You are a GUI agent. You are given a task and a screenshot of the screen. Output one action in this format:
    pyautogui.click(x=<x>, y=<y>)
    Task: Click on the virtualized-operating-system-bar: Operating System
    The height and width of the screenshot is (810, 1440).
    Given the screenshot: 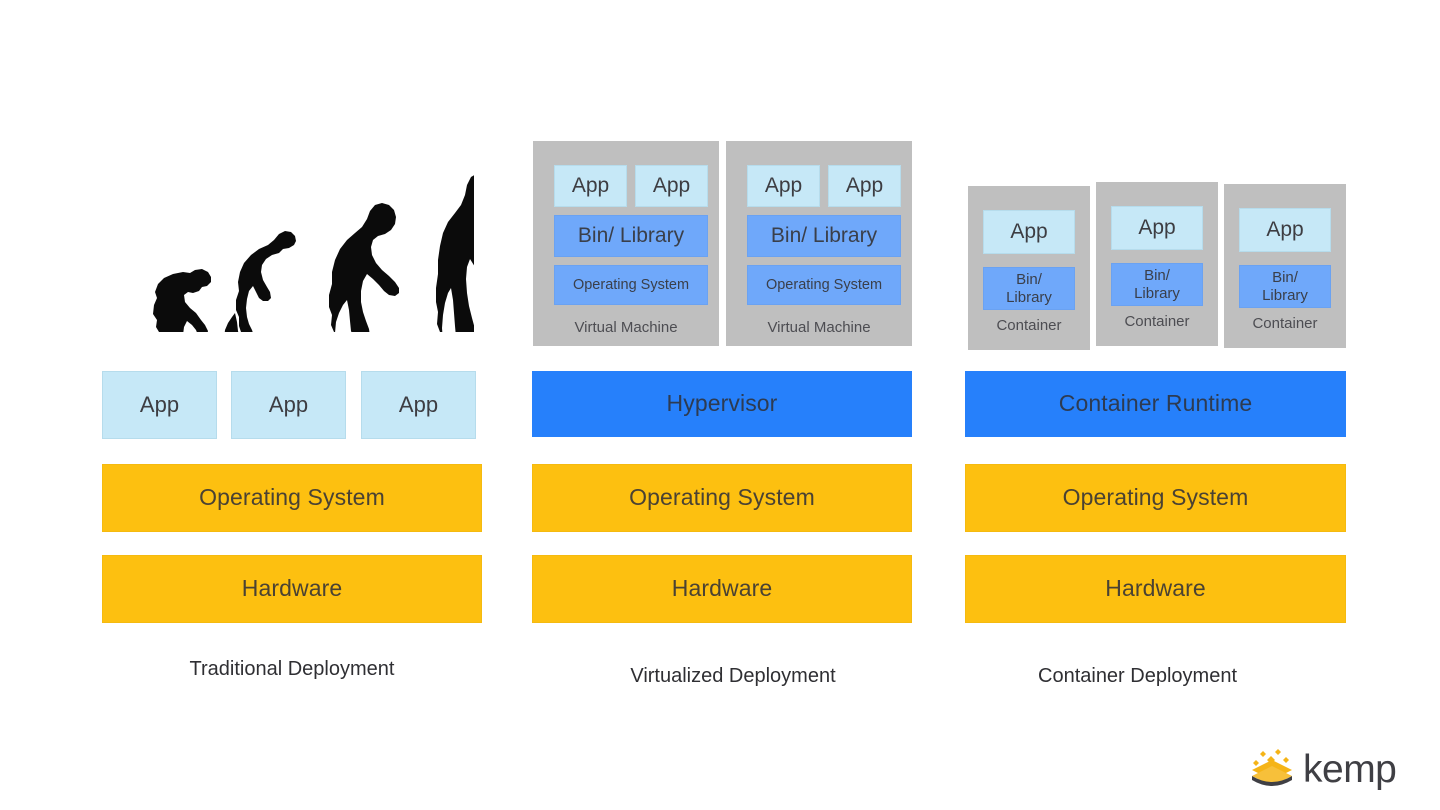 What is the action you would take?
    pyautogui.click(x=722, y=498)
    